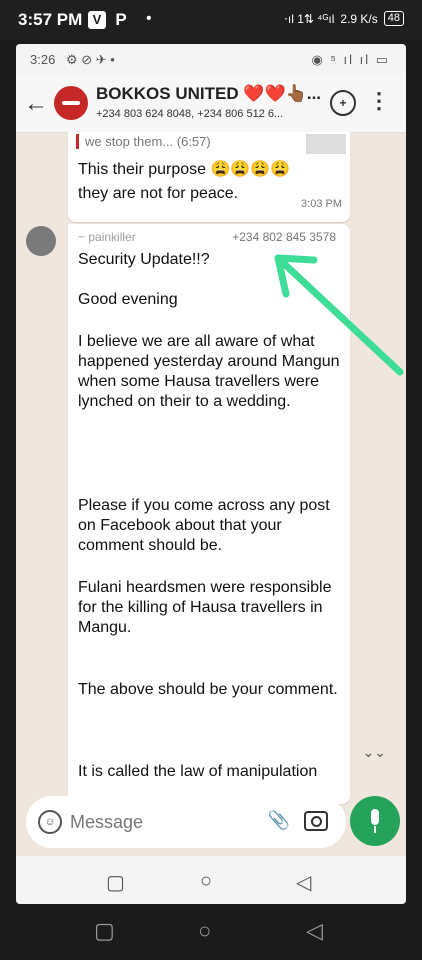 The height and width of the screenshot is (960, 422). What do you see at coordinates (71, 103) in the screenshot?
I see `group-avatar` at bounding box center [71, 103].